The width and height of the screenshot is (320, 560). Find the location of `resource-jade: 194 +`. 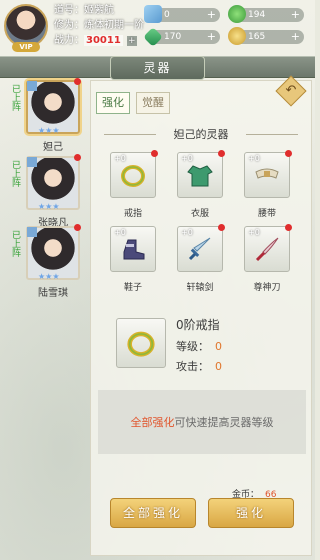

resource-jade: 194 + is located at coordinates (266, 14).